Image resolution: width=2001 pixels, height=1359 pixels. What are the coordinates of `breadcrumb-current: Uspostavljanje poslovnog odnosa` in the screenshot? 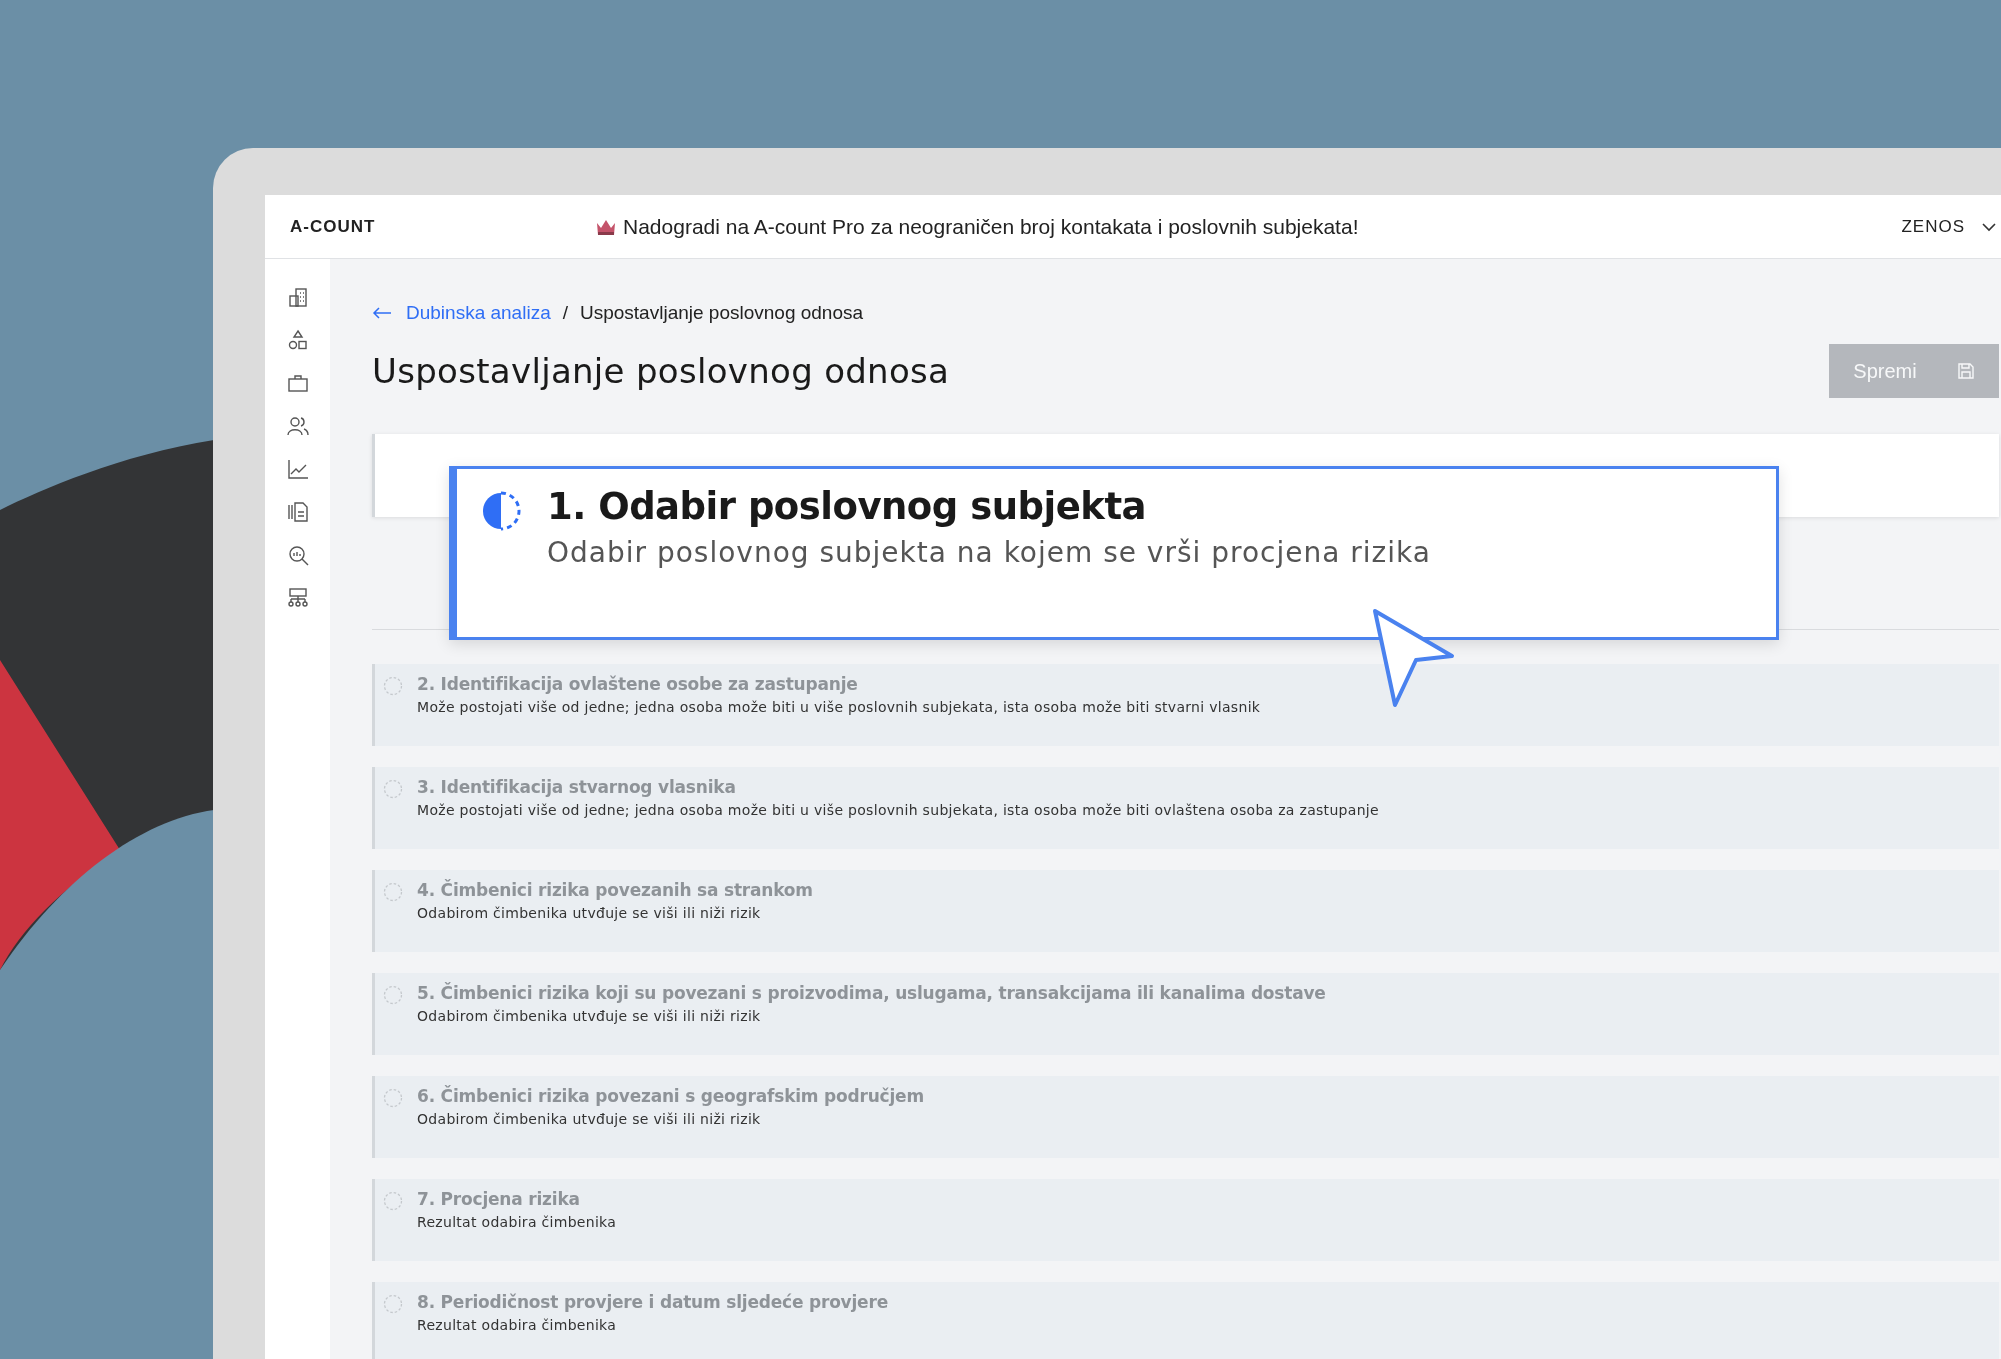 It's located at (722, 313).